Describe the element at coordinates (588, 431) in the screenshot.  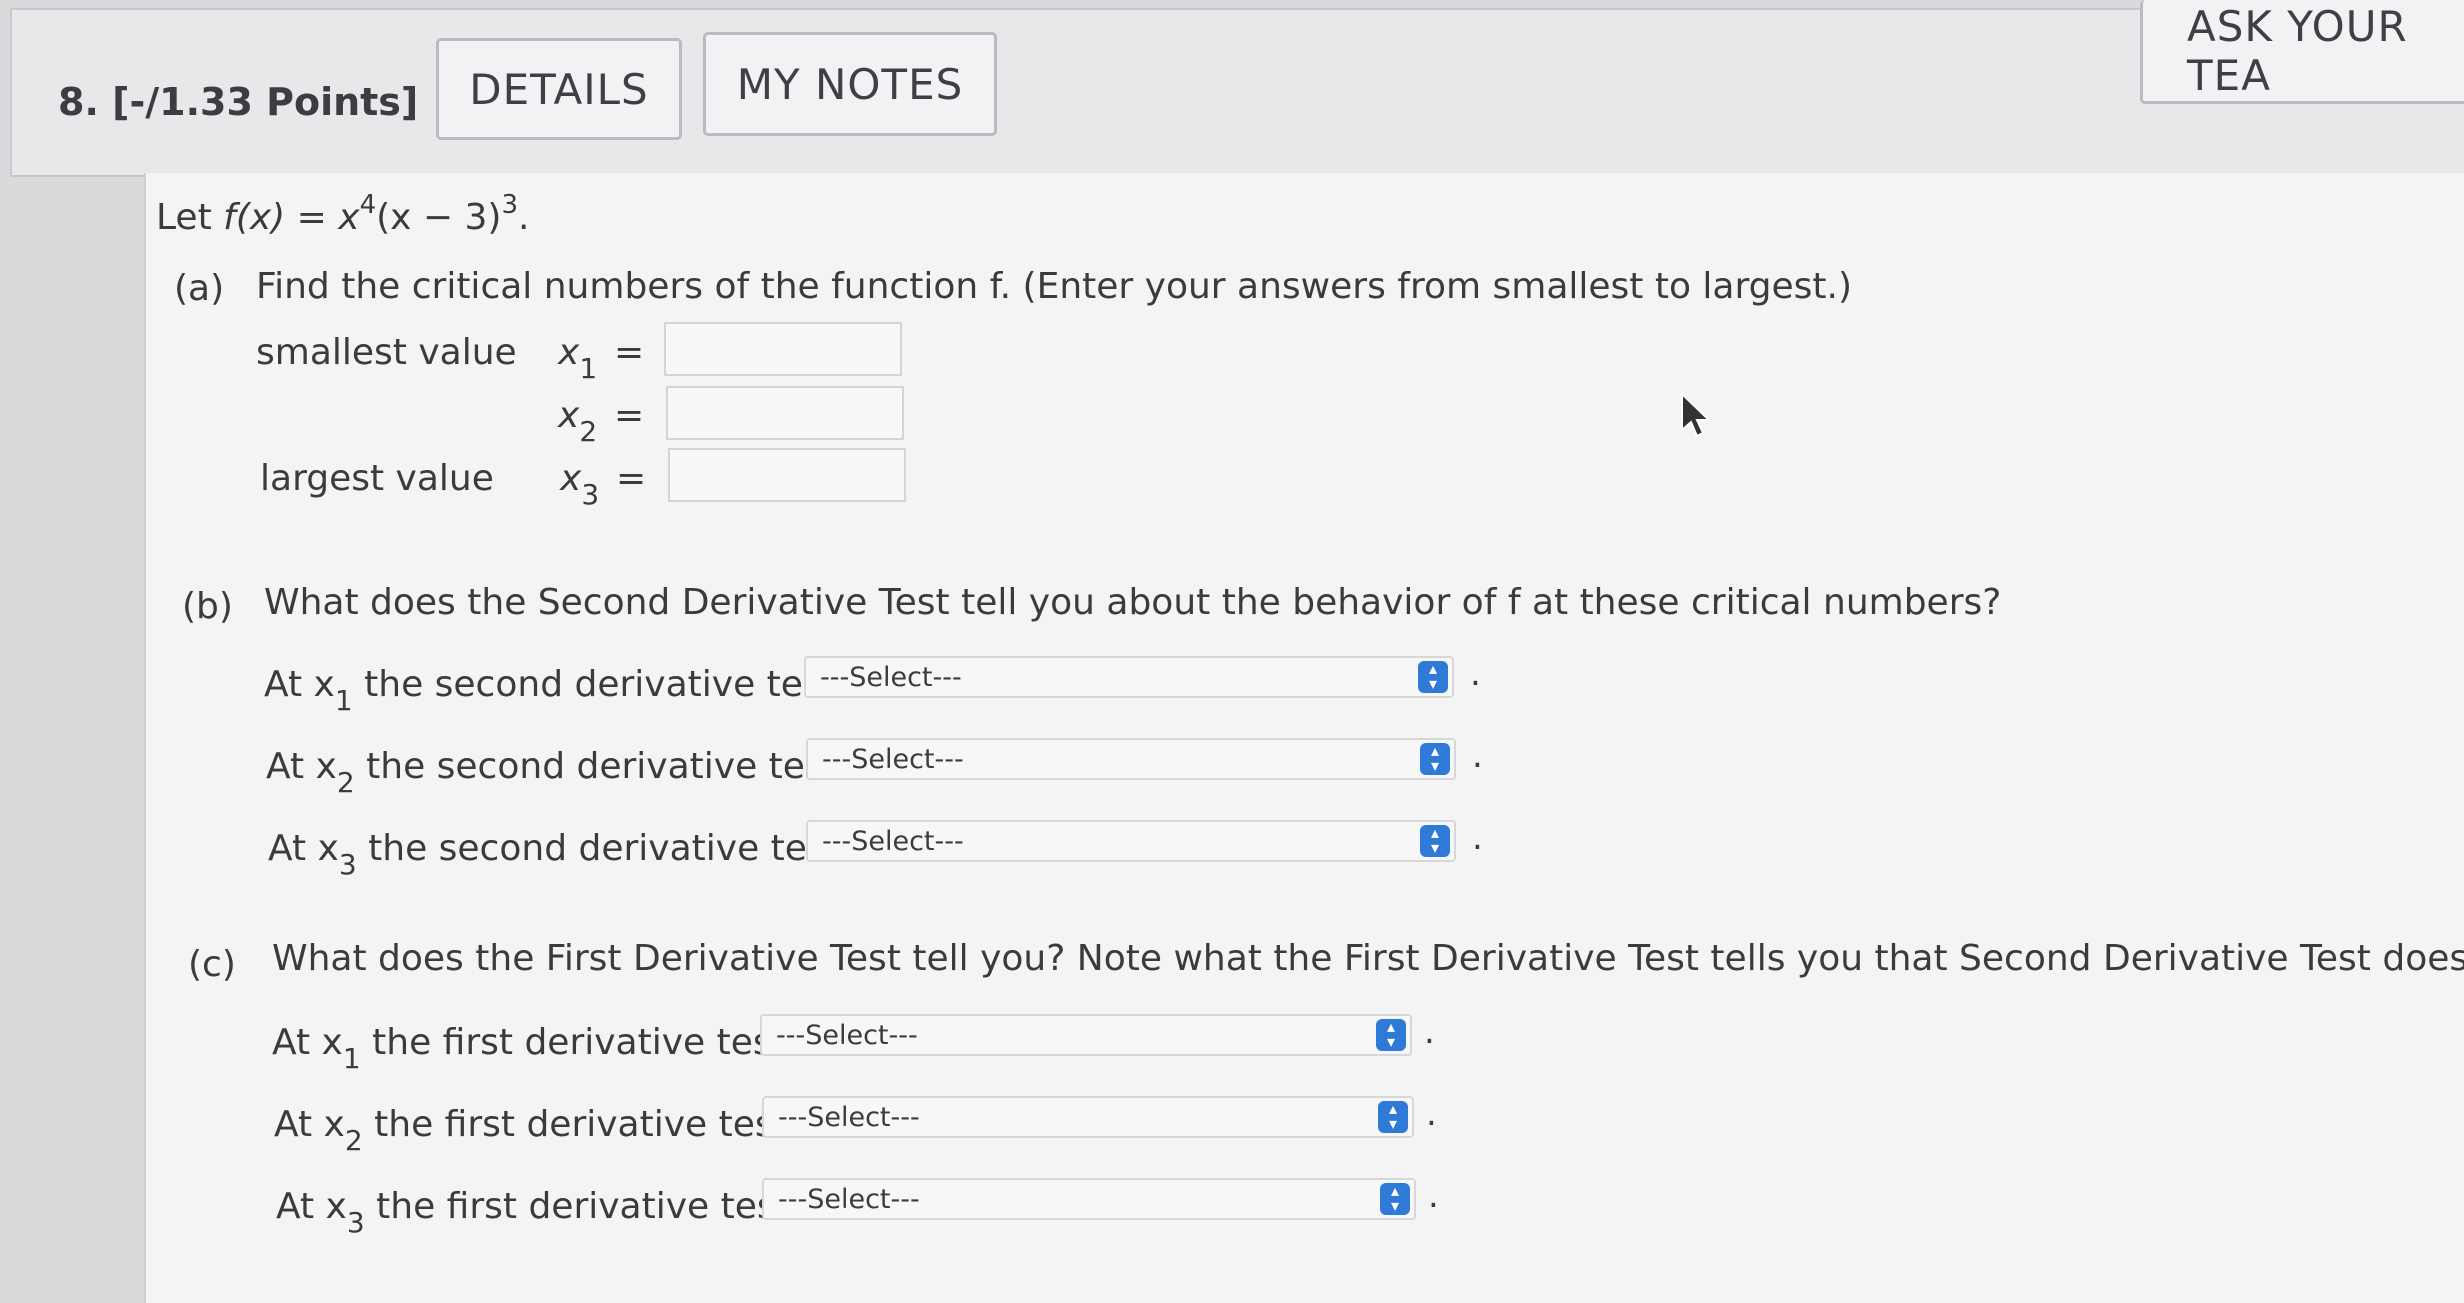
I see `var-sub: 2` at that location.